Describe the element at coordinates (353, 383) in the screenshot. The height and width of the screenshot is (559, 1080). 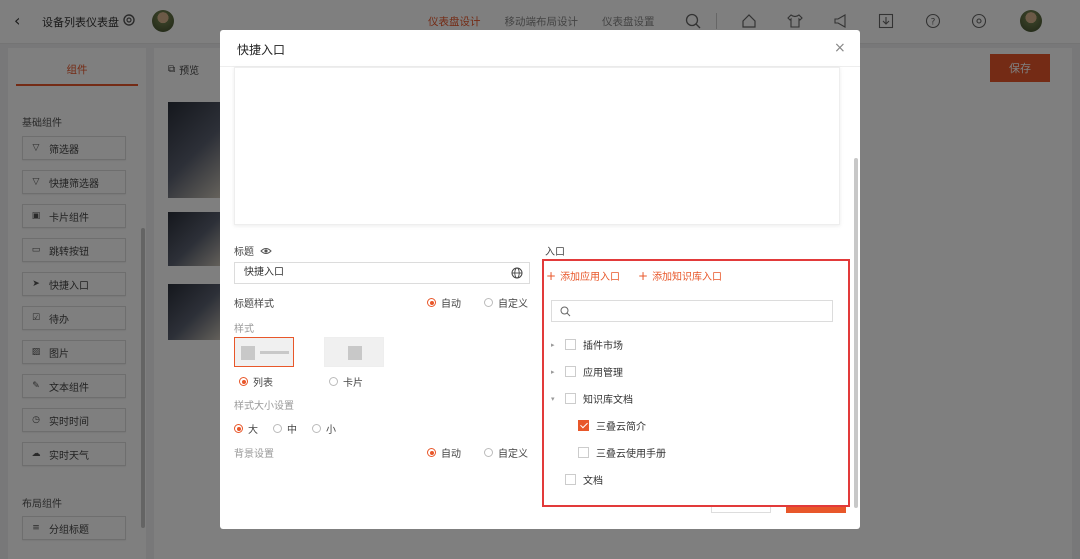
I see `radio-label: 卡片` at that location.